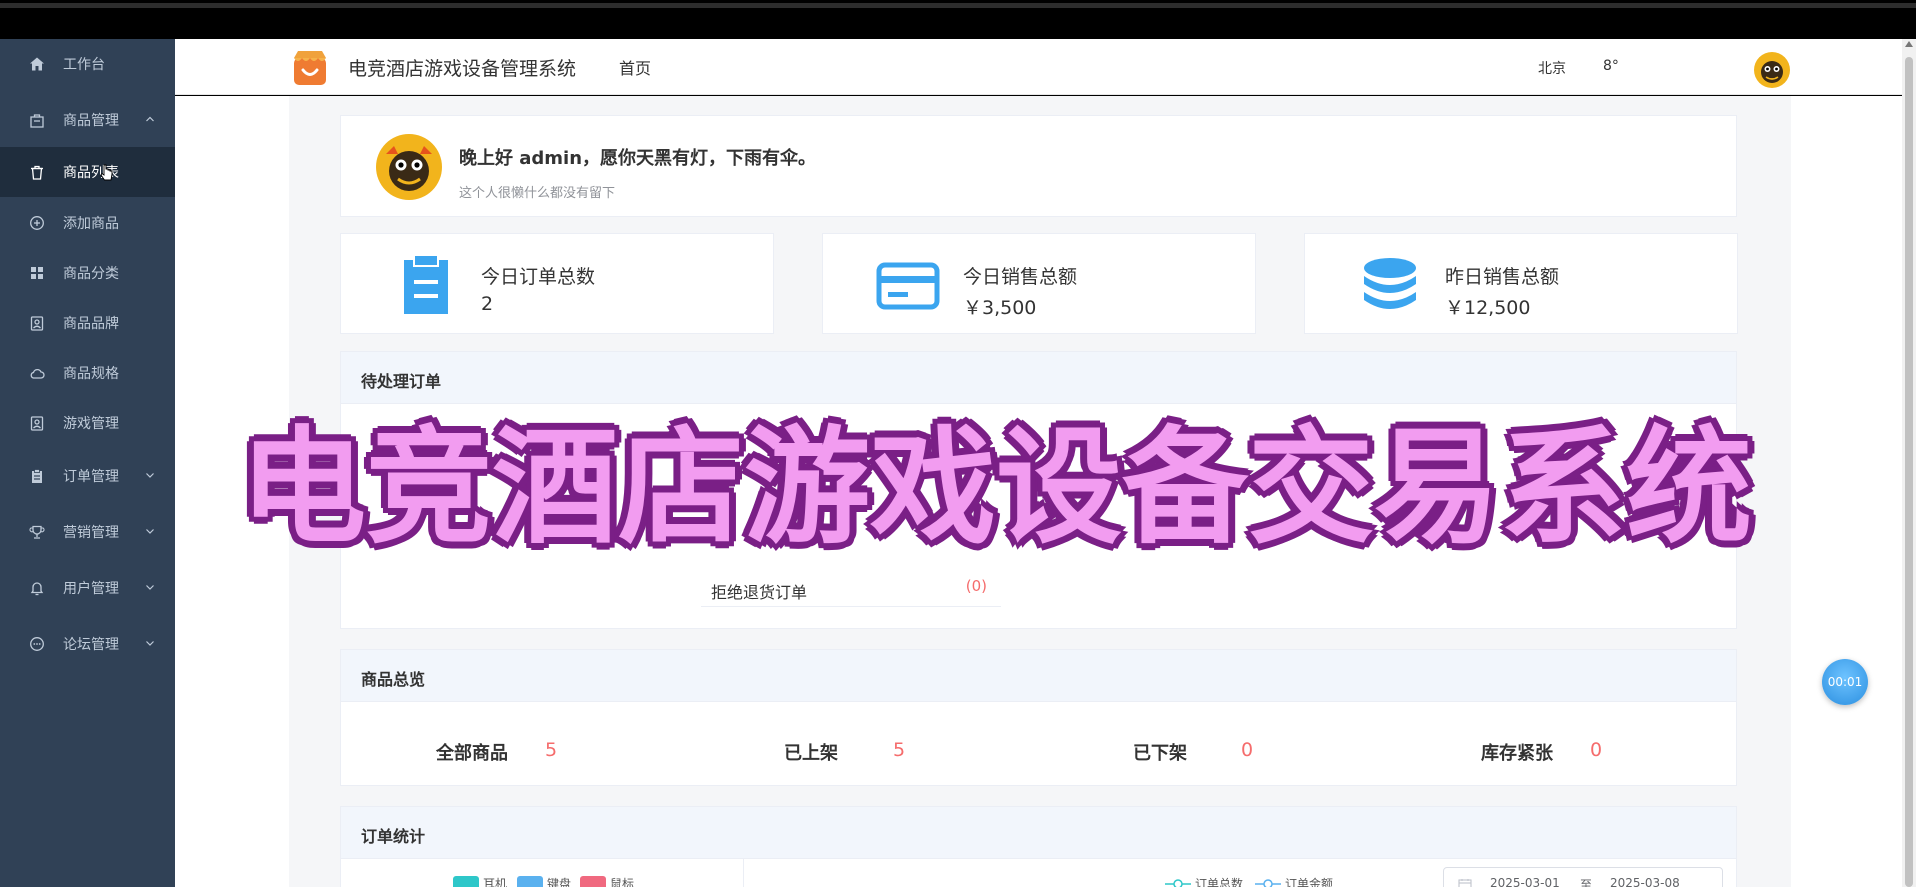 This screenshot has height=887, width=1916. What do you see at coordinates (1038, 67) in the screenshot?
I see `top-header: 电竞酒店游戏设备管理系统 首页 北京 8°` at bounding box center [1038, 67].